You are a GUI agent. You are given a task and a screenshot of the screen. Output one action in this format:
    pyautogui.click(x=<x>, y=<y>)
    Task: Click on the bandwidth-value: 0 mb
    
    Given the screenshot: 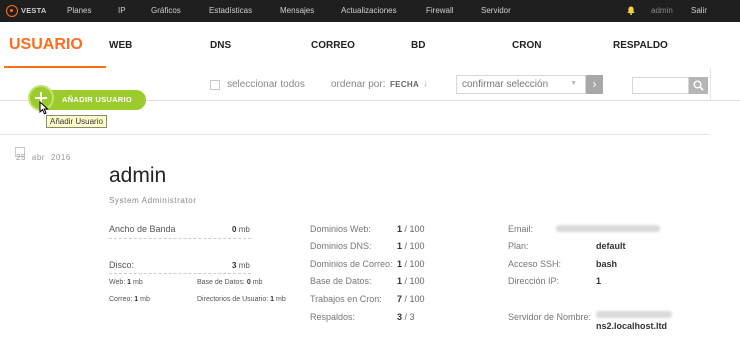 What is the action you would take?
    pyautogui.click(x=241, y=229)
    